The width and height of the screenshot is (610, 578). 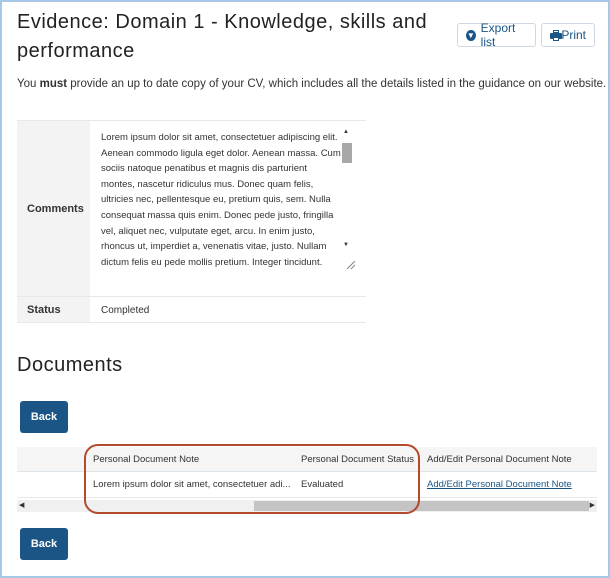 What do you see at coordinates (125, 310) in the screenshot?
I see `status-value: Completed` at bounding box center [125, 310].